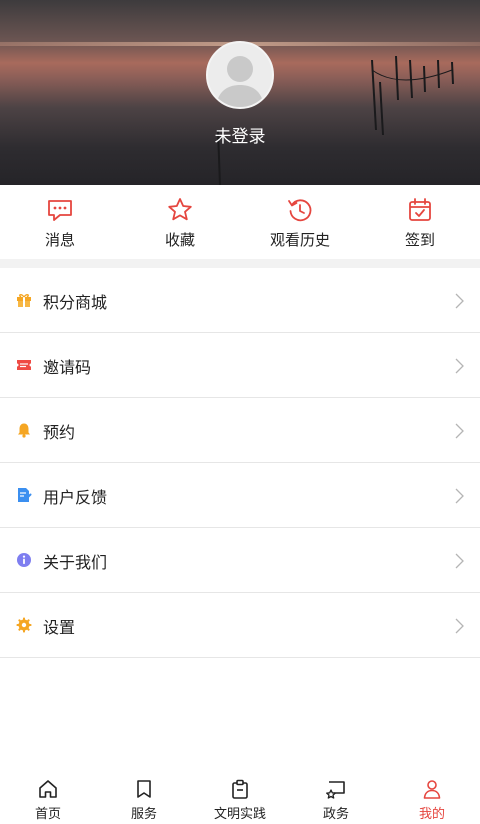 This screenshot has width=480, height=824. Describe the element at coordinates (143, 814) in the screenshot. I see `tab-label: 服务` at that location.